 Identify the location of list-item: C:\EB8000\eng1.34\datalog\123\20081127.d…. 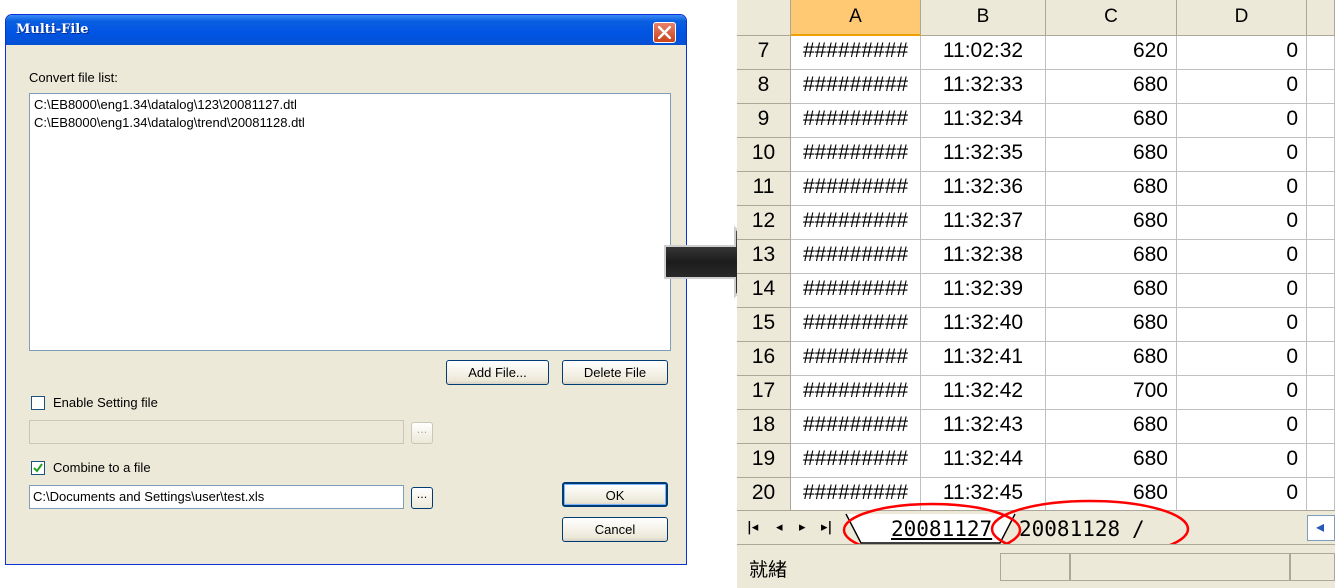
(165, 104).